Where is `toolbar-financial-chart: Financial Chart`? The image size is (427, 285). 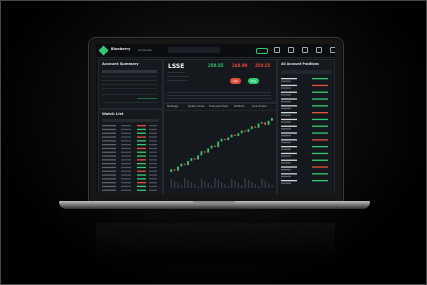 toolbar-financial-chart: Financial Chart is located at coordinates (218, 106).